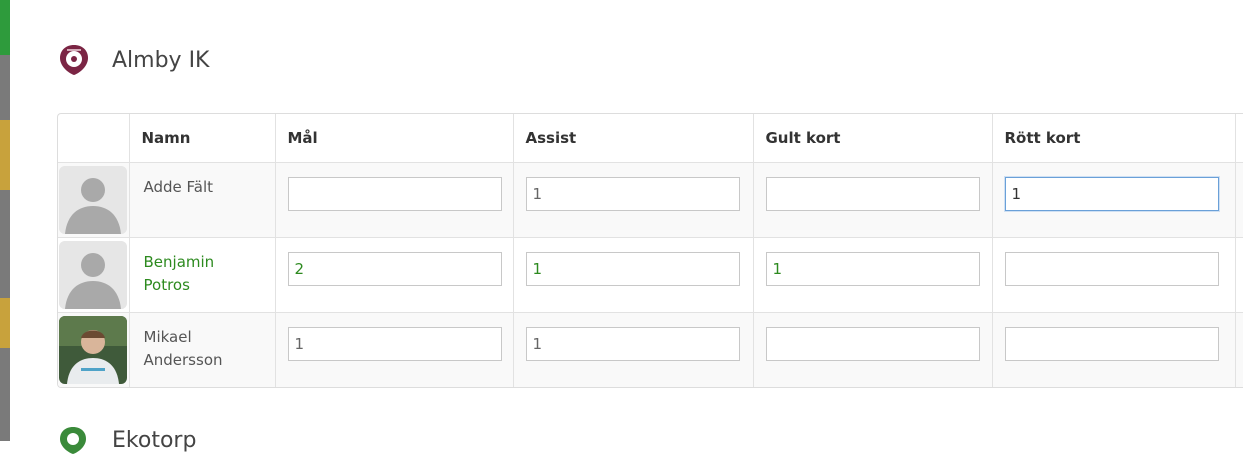  Describe the element at coordinates (93, 138) in the screenshot. I see `header-avatar` at that location.